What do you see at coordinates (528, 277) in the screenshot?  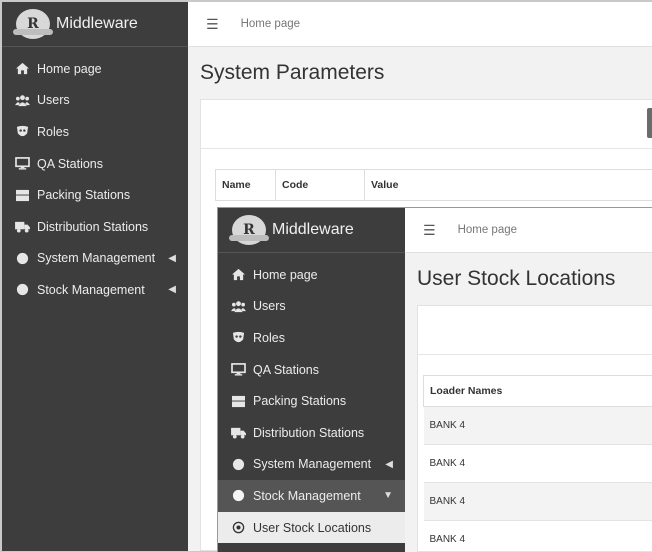 I see `page-title: User Stock Locations` at bounding box center [528, 277].